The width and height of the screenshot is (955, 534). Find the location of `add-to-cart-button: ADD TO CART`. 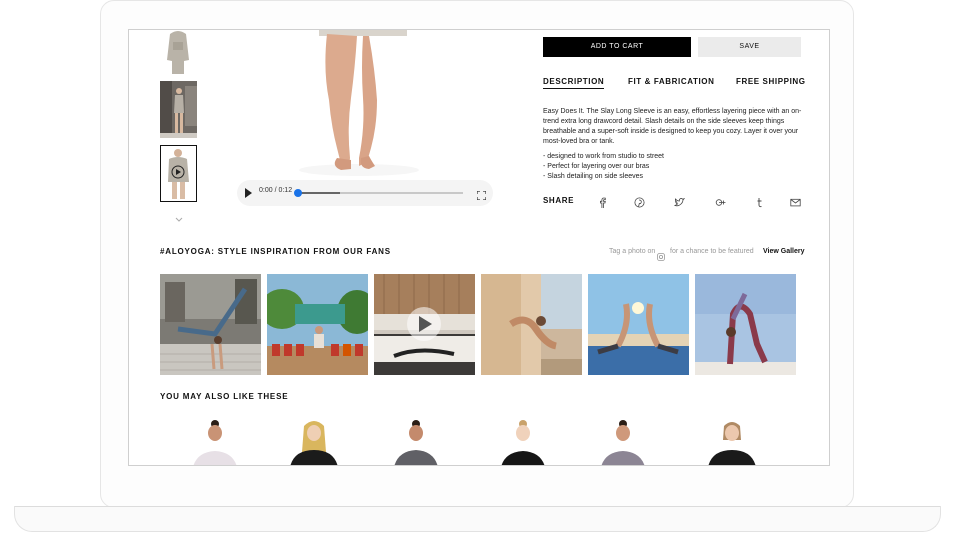

add-to-cart-button: ADD TO CART is located at coordinates (617, 47).